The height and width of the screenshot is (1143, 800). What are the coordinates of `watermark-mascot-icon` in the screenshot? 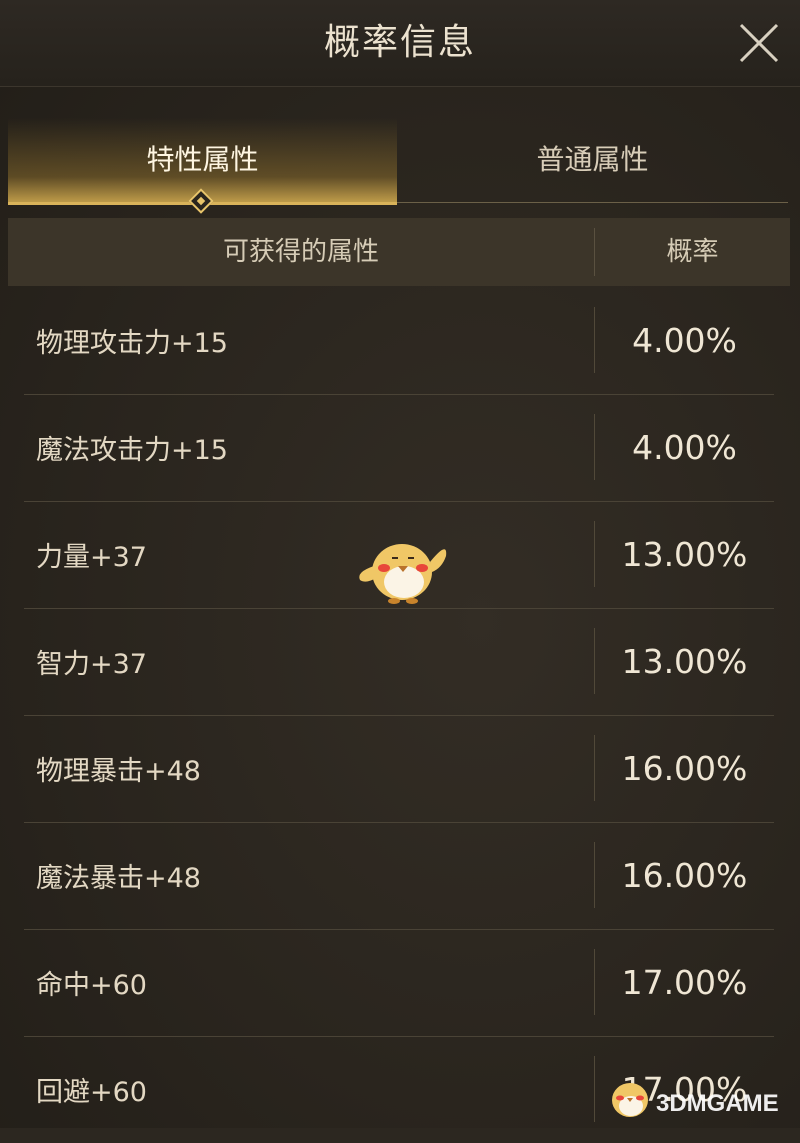 It's located at (630, 1100).